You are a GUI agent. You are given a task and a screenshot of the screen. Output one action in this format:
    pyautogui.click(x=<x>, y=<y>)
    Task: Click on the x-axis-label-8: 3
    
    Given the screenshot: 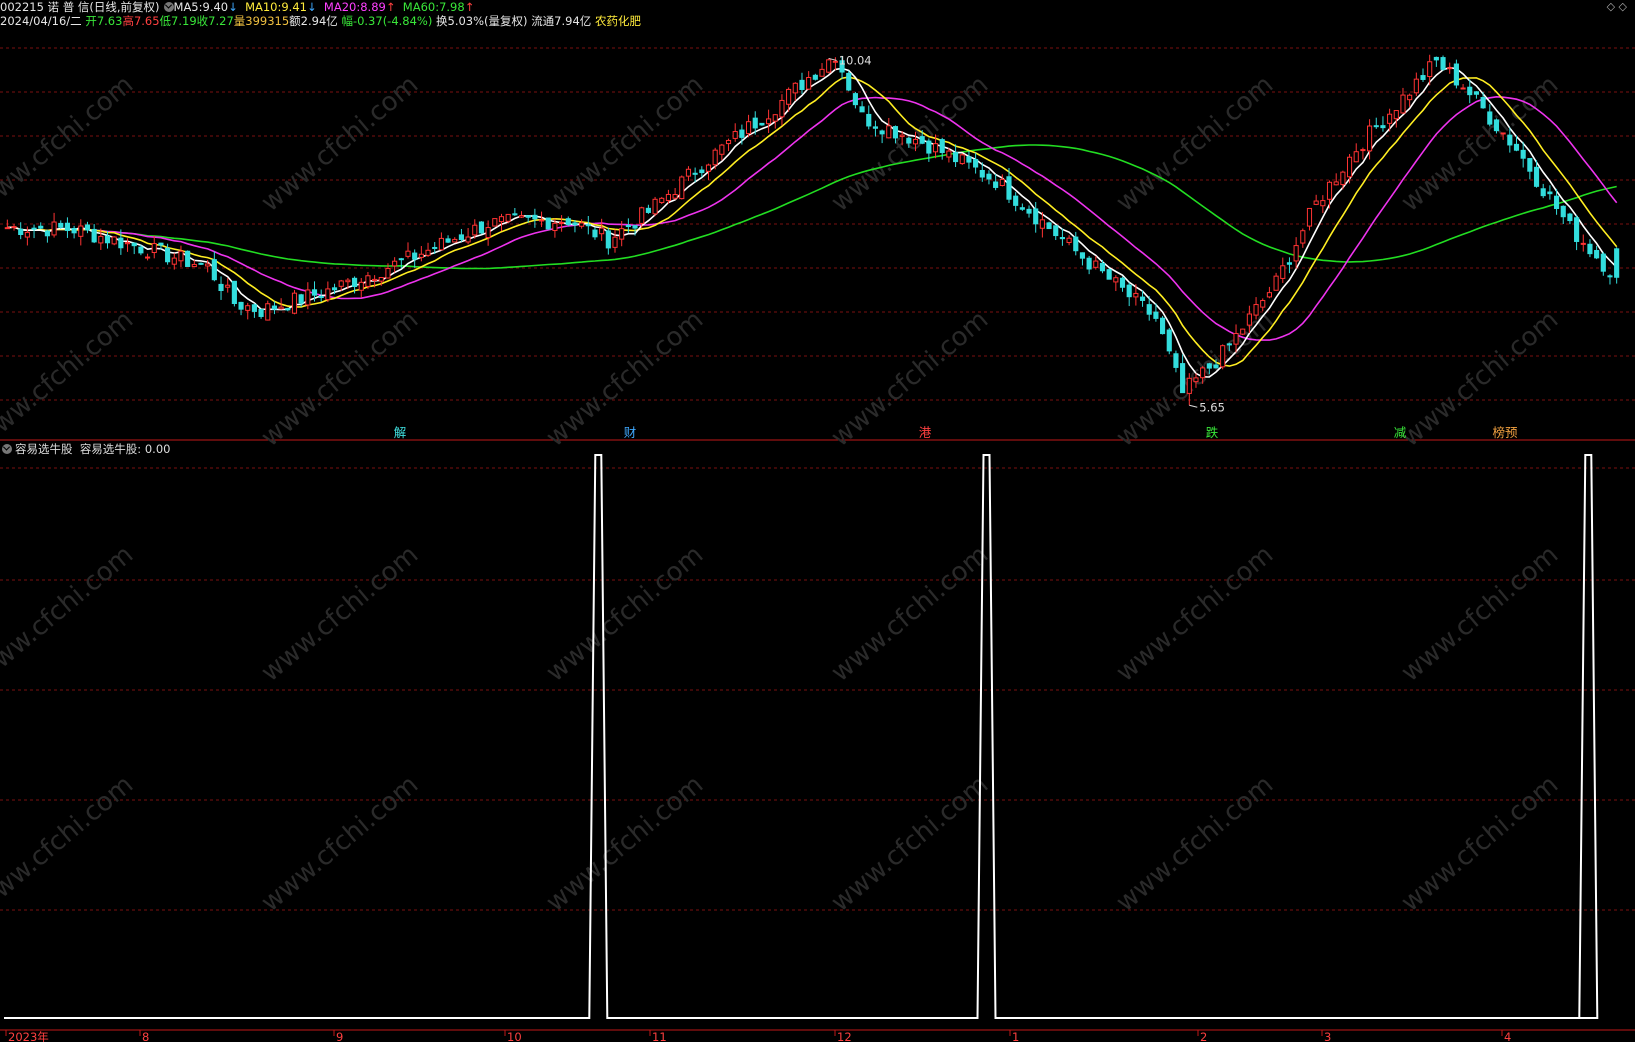 What is the action you would take?
    pyautogui.click(x=1327, y=1036)
    